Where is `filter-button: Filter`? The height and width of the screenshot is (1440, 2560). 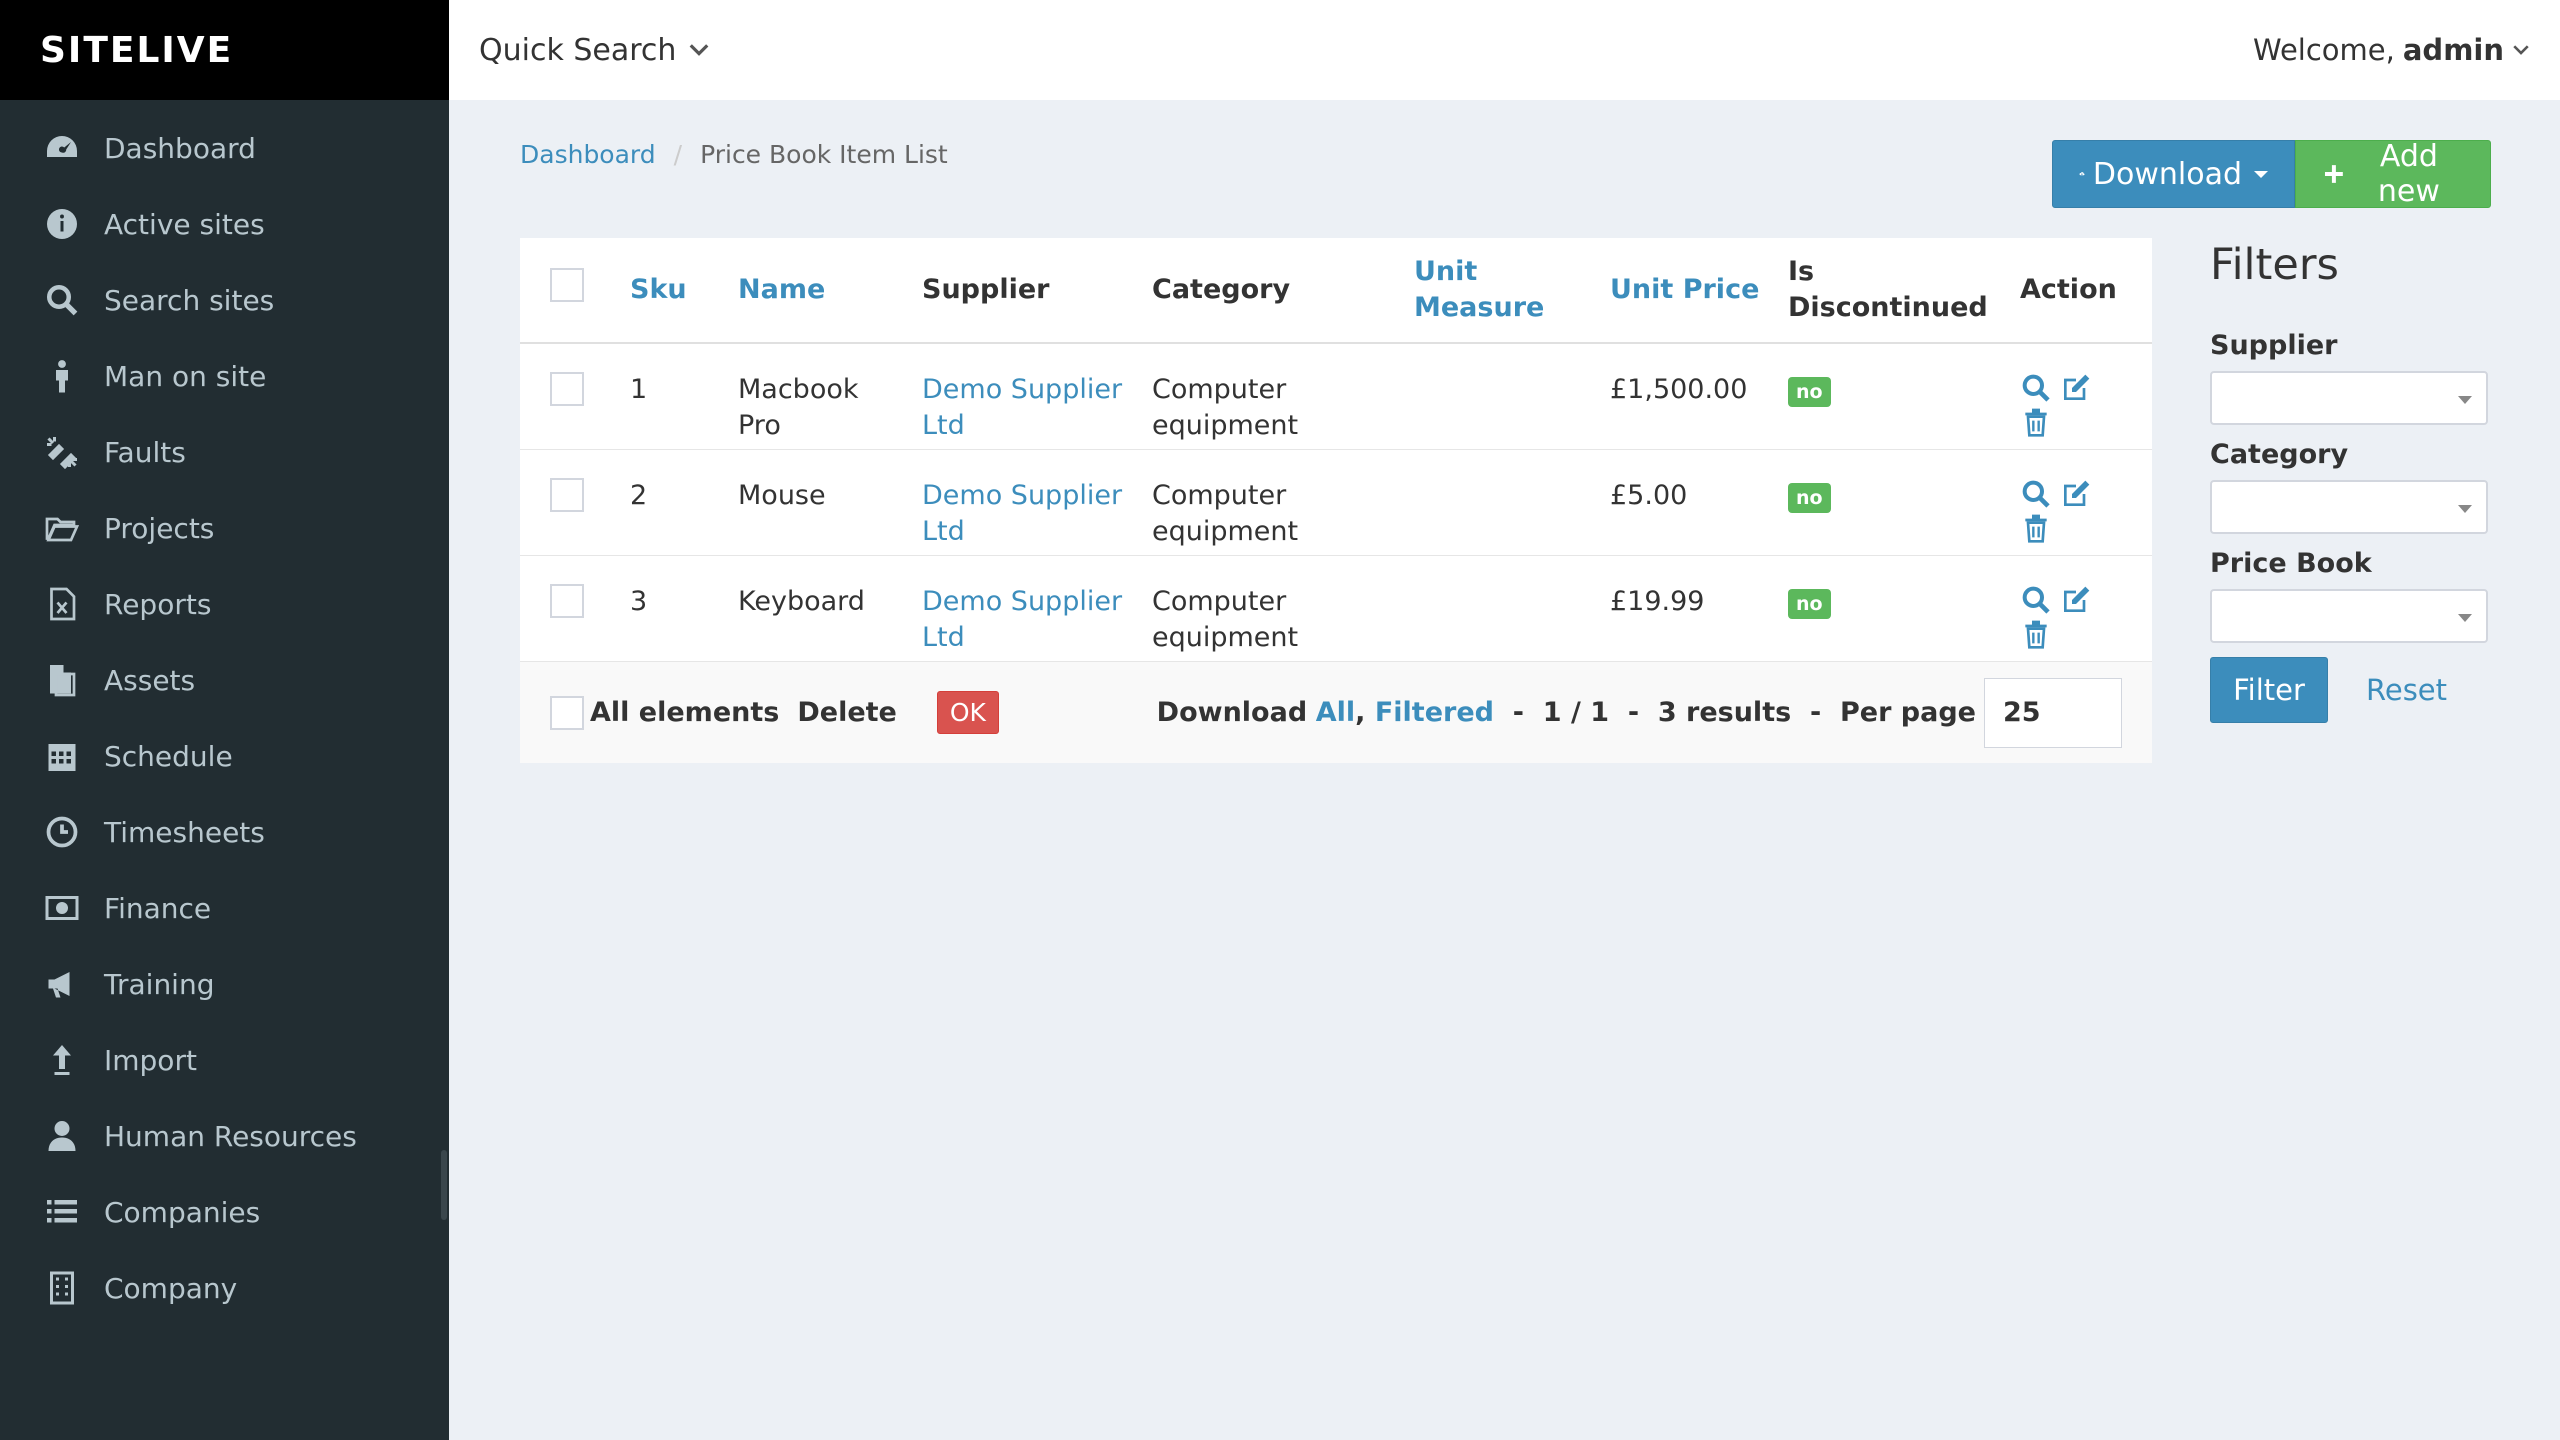
filter-button: Filter is located at coordinates (2269, 690).